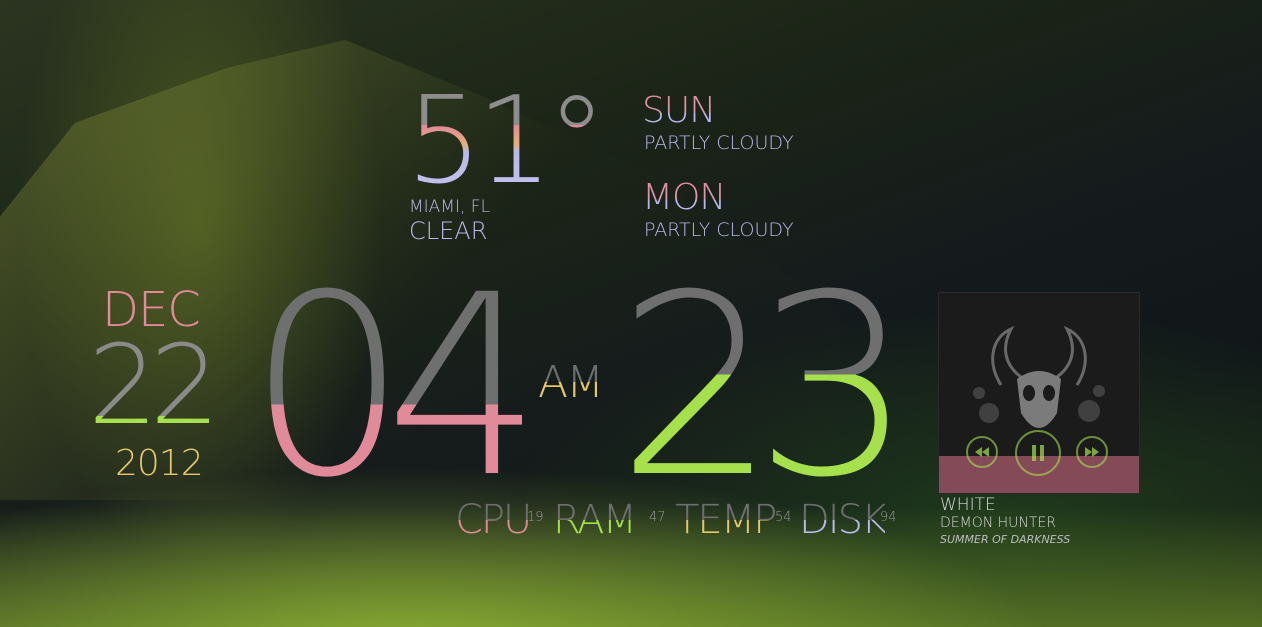  I want to click on forecast-day-mon: MON, so click(684, 197).